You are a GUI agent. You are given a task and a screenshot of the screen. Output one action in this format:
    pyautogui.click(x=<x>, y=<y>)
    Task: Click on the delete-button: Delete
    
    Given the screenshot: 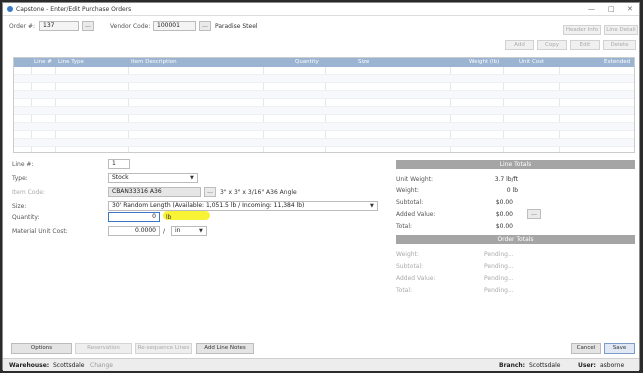 What is the action you would take?
    pyautogui.click(x=619, y=45)
    